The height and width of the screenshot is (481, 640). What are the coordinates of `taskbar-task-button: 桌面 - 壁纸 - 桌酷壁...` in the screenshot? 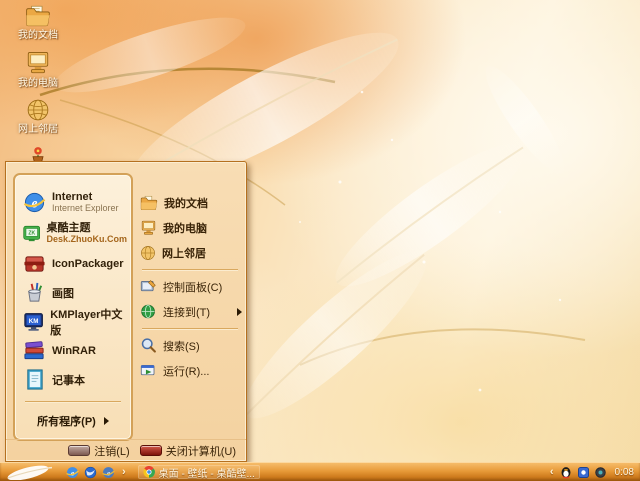 It's located at (198, 472).